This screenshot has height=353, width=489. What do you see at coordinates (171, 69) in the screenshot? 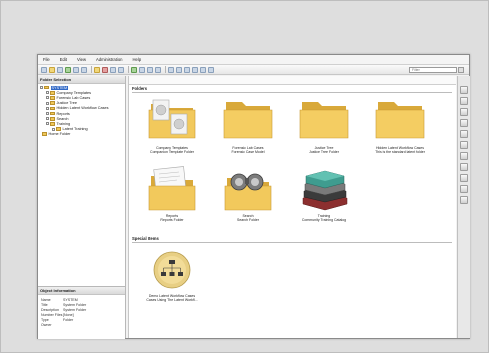
I see `view-large-icon` at bounding box center [171, 69].